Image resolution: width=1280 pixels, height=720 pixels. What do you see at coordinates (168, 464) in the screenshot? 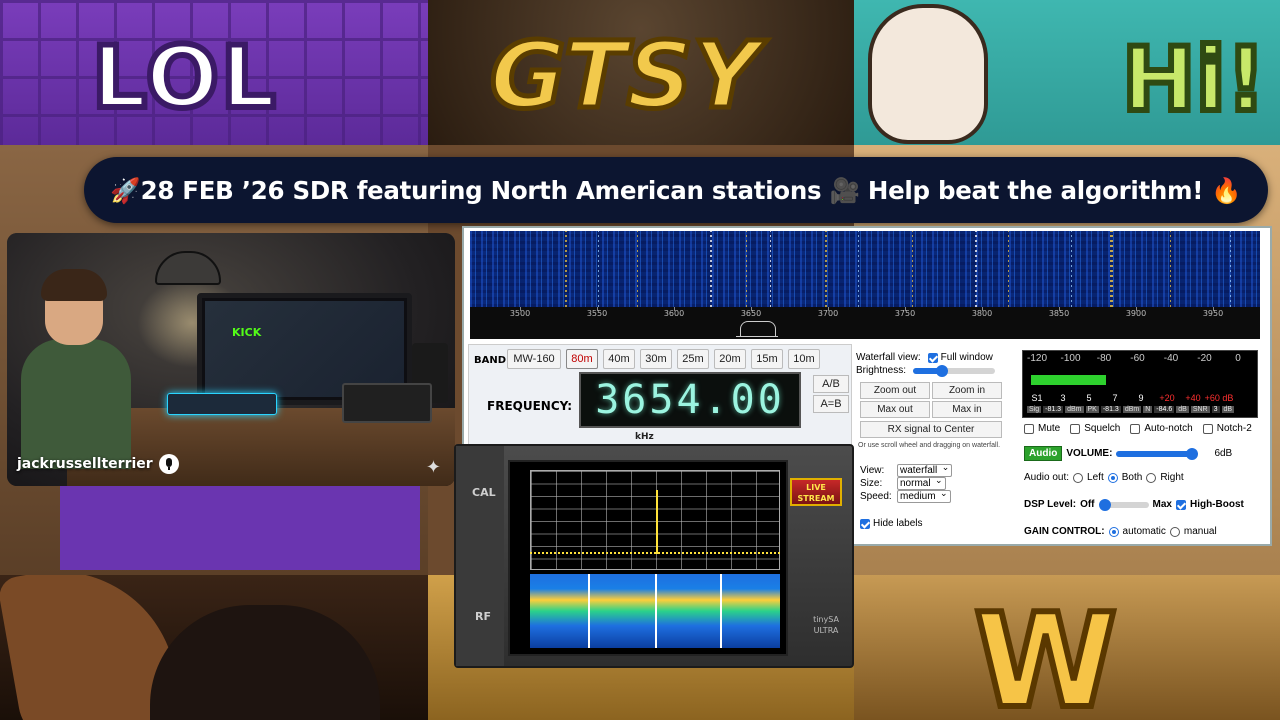
I see `microphone-icon` at bounding box center [168, 464].